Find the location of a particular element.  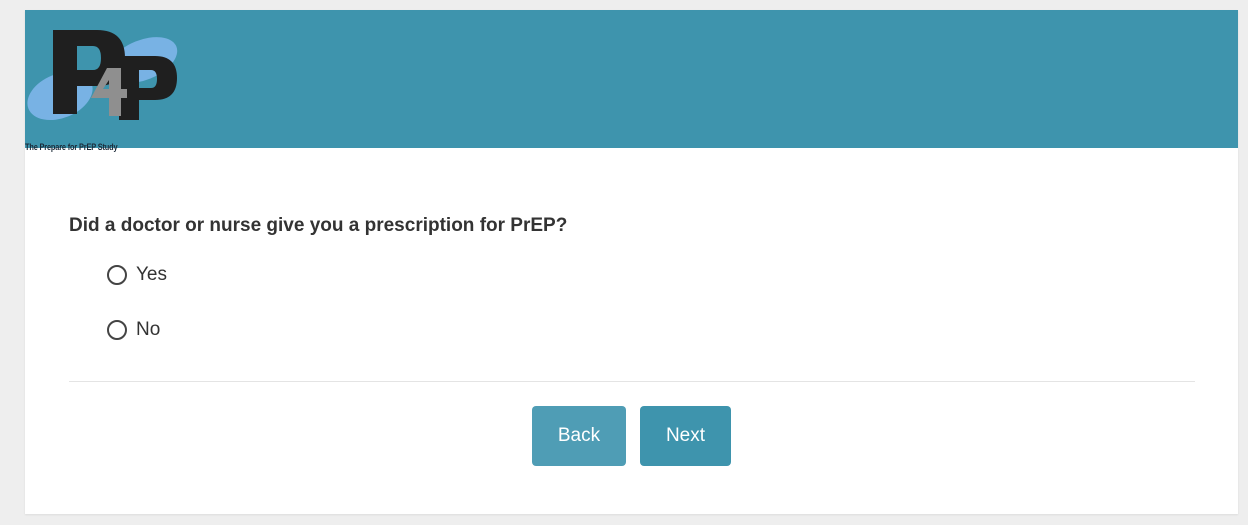

next-button: Next is located at coordinates (685, 436).